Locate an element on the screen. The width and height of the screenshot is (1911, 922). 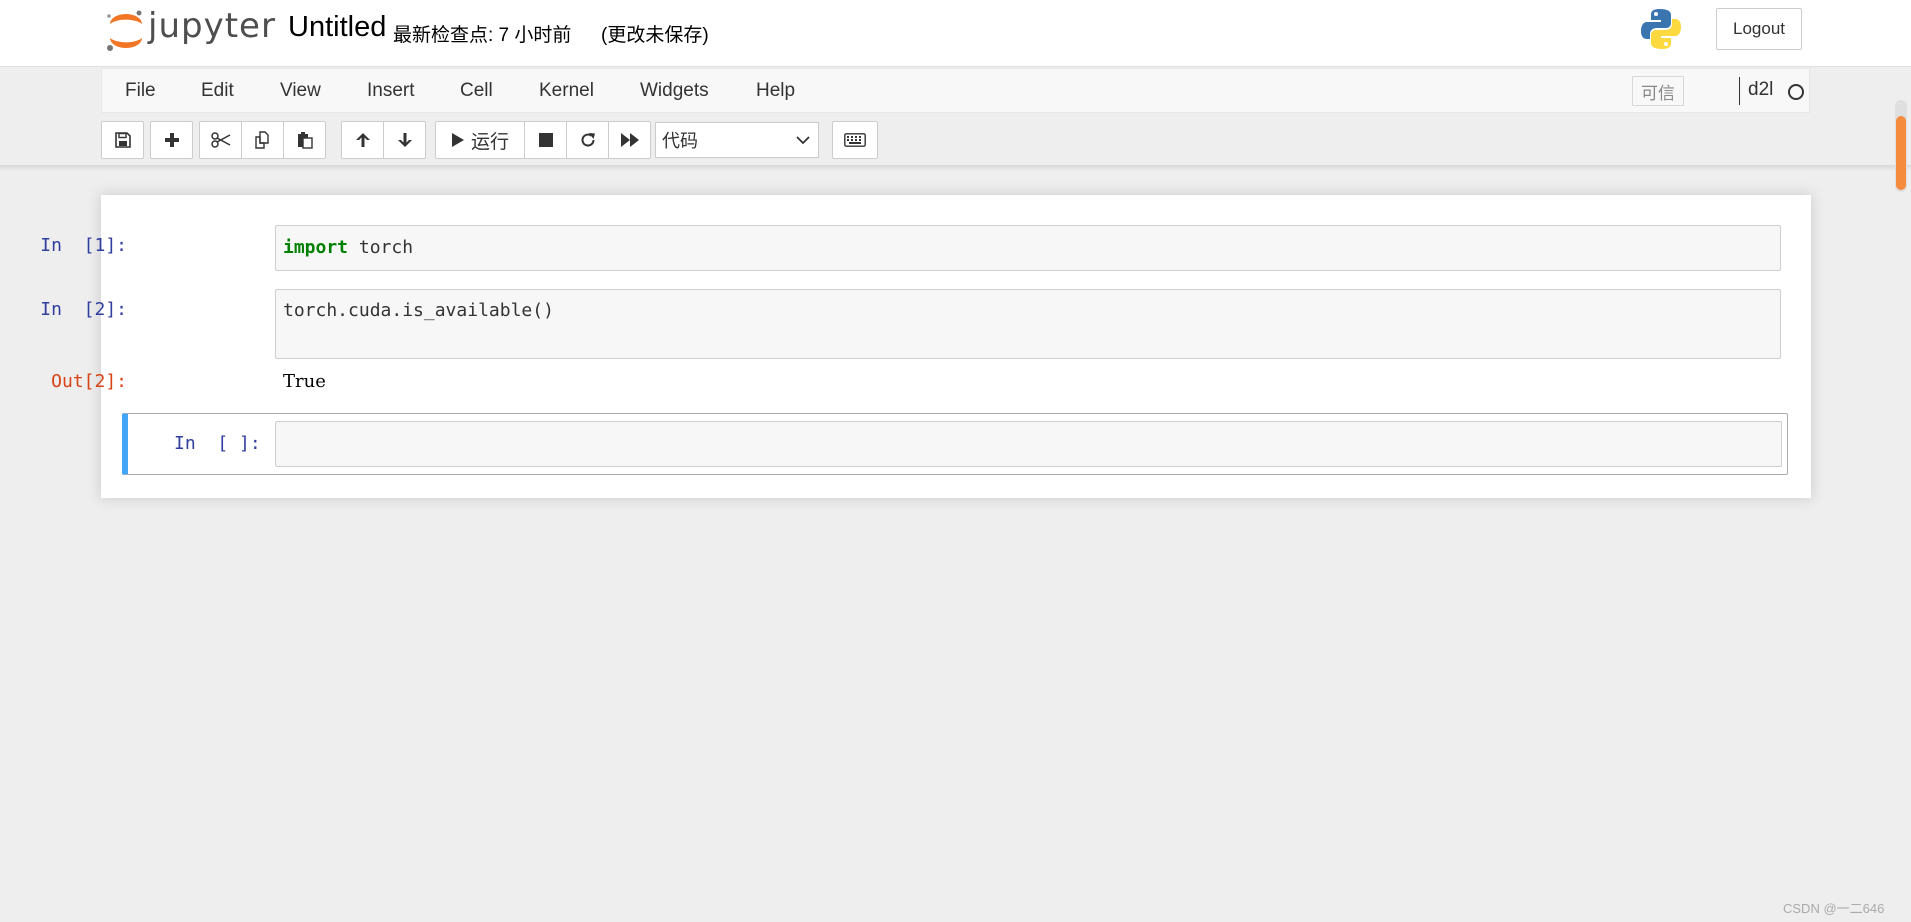
copy-button is located at coordinates (262, 140).